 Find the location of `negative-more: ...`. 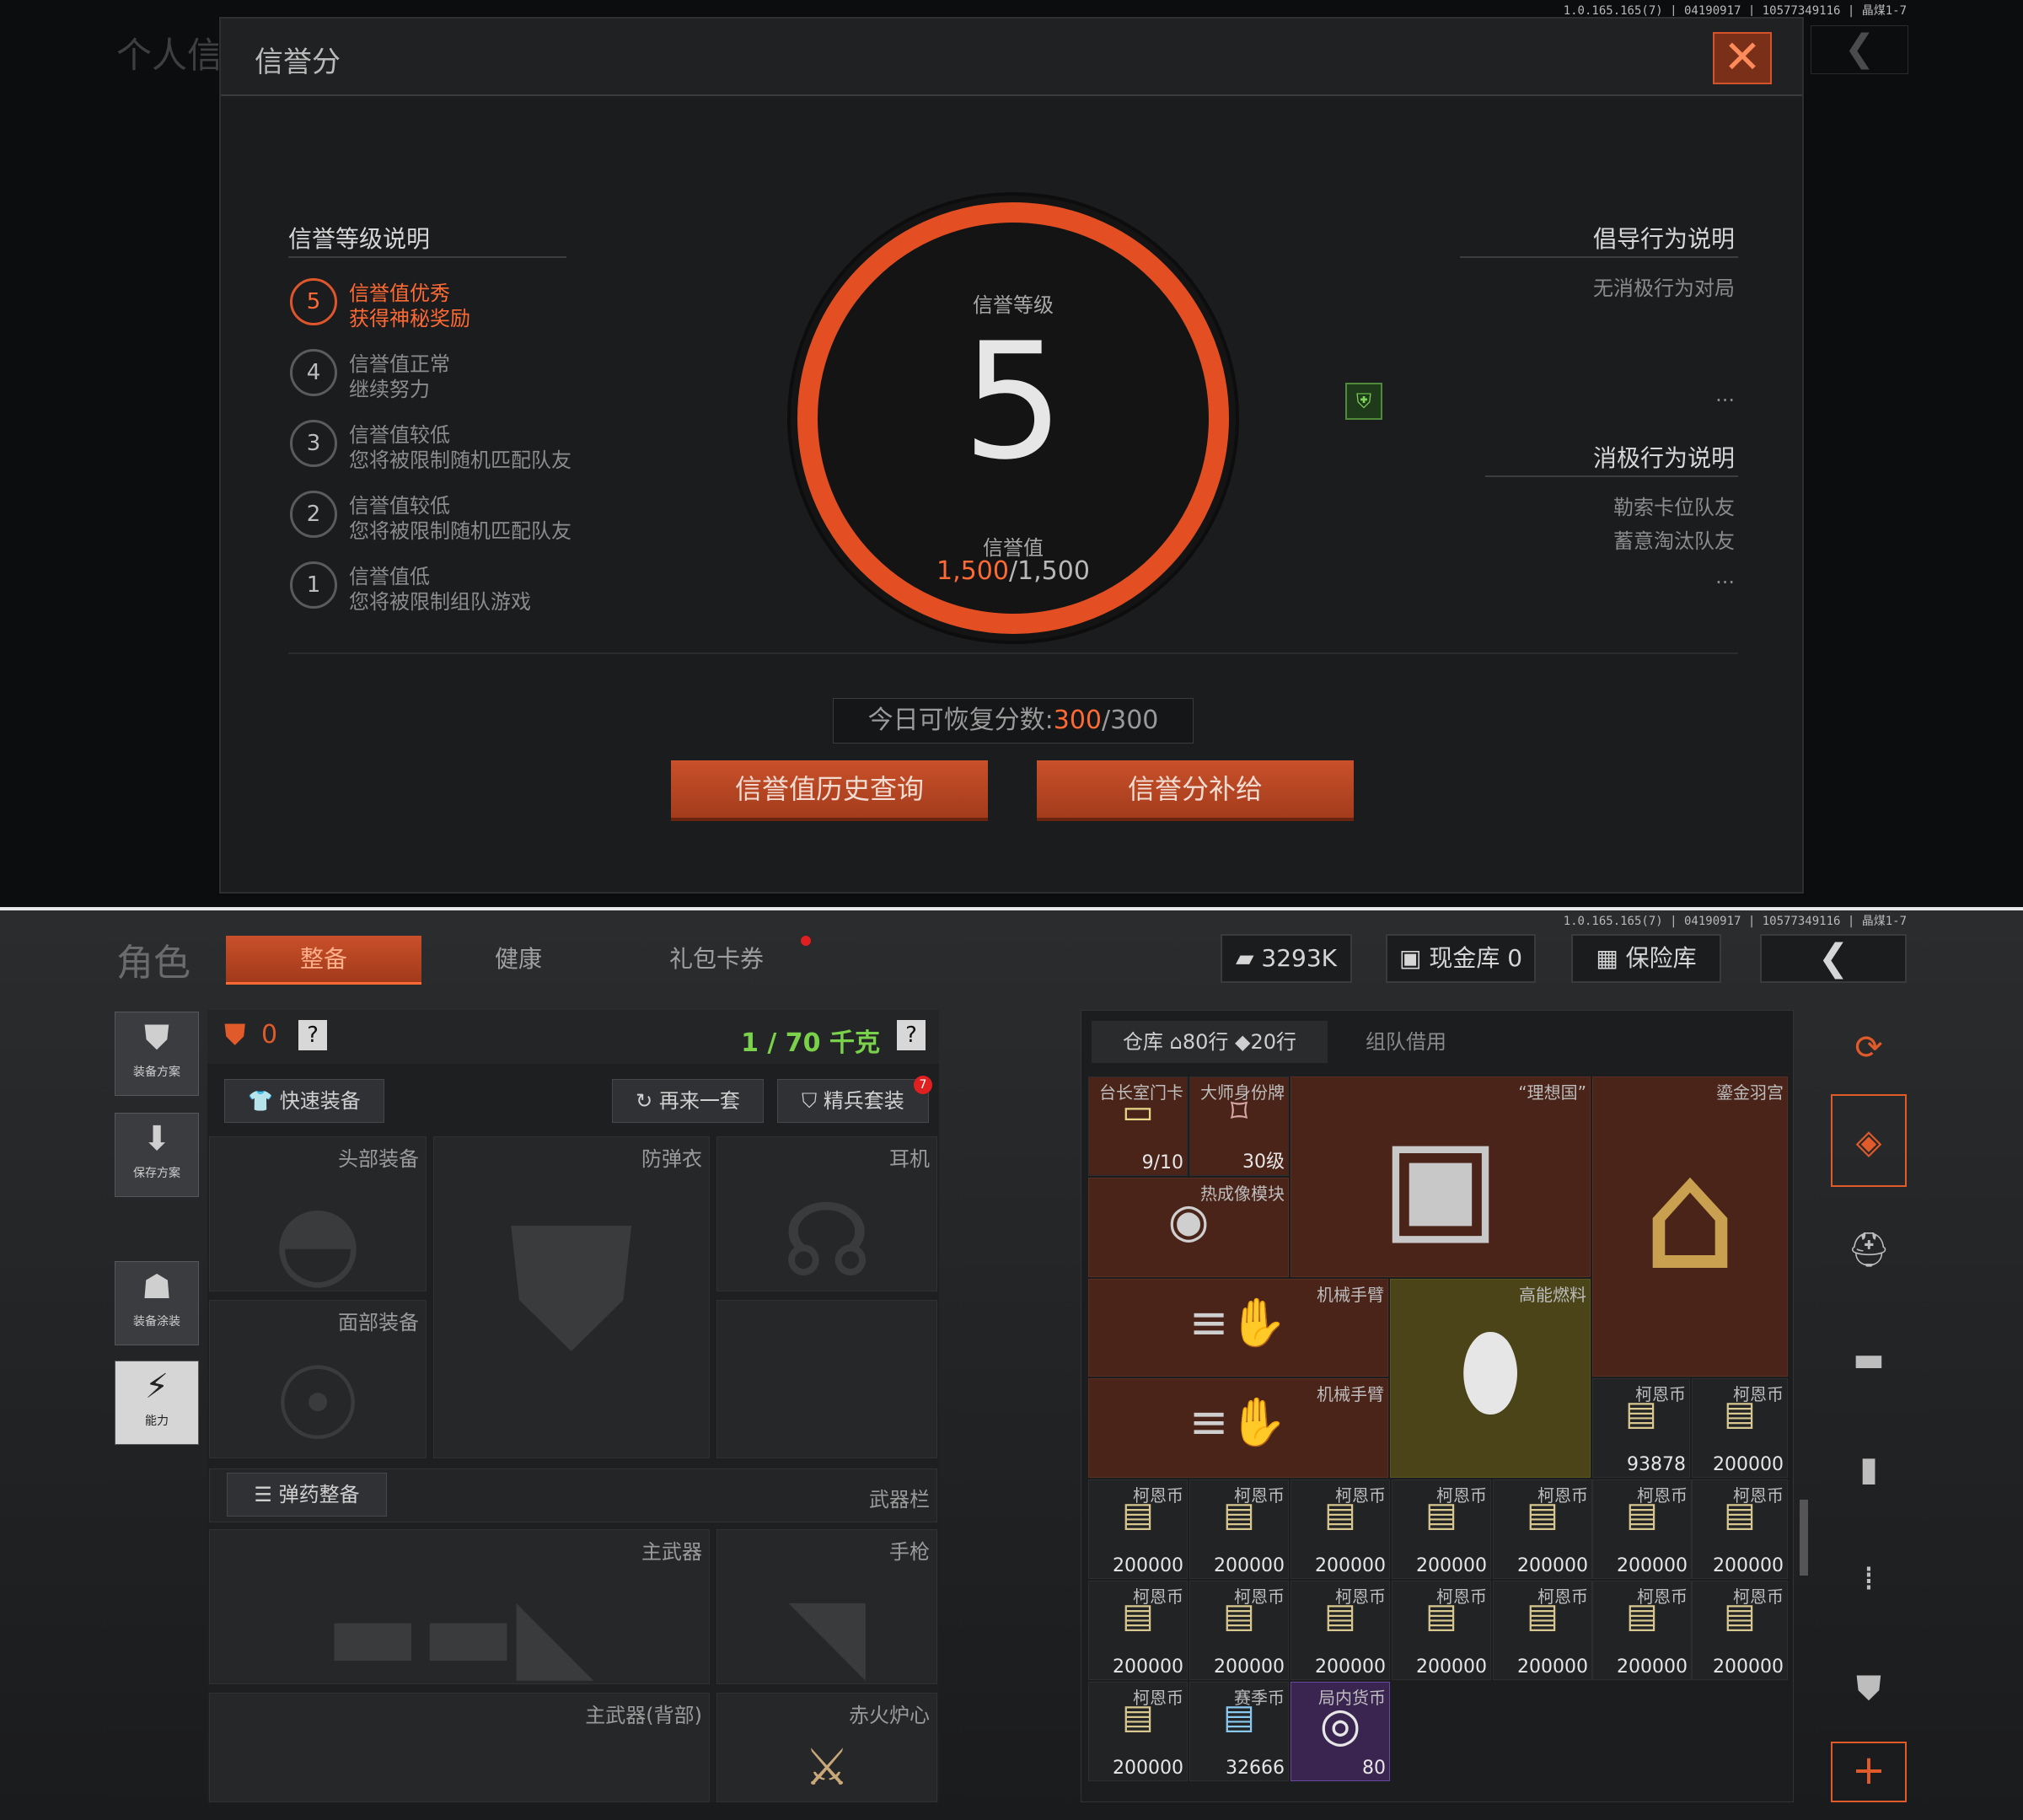

negative-more: ... is located at coordinates (1725, 576).